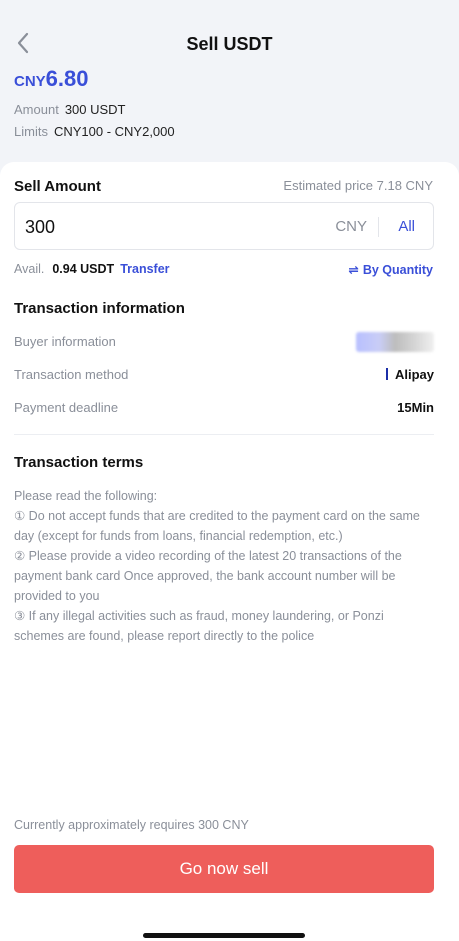 The image size is (459, 941). What do you see at coordinates (415, 407) in the screenshot?
I see `deadline-value: 15Min` at bounding box center [415, 407].